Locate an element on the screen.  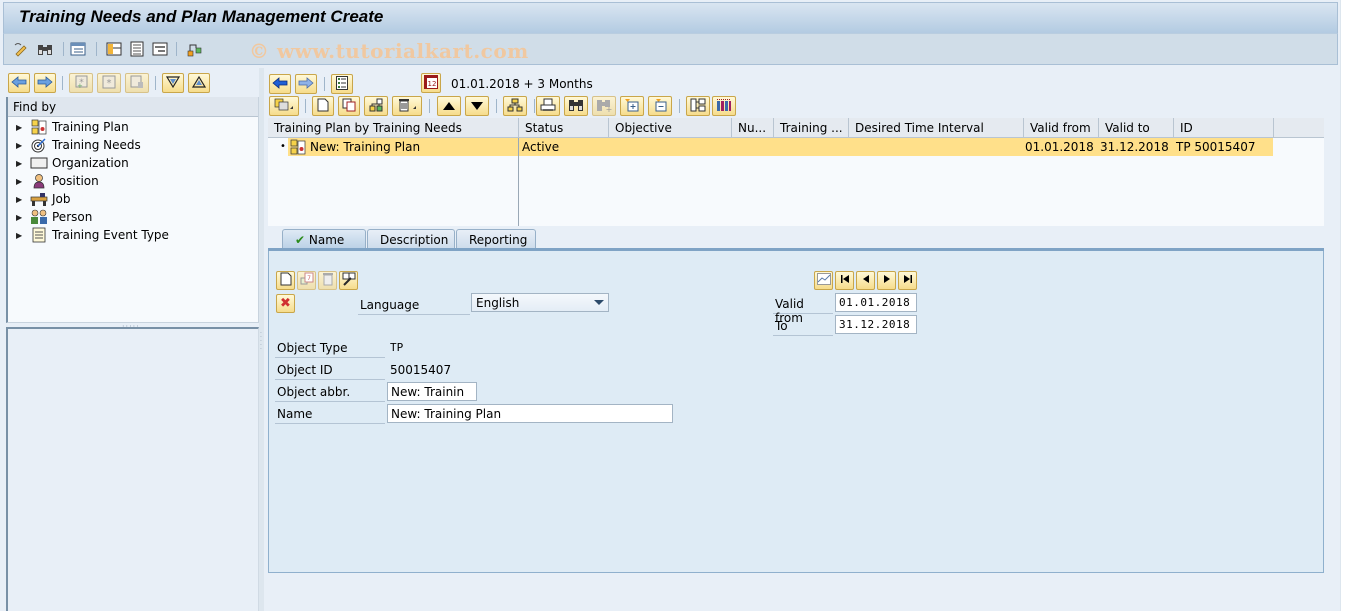
column-divider is located at coordinates (518, 182).